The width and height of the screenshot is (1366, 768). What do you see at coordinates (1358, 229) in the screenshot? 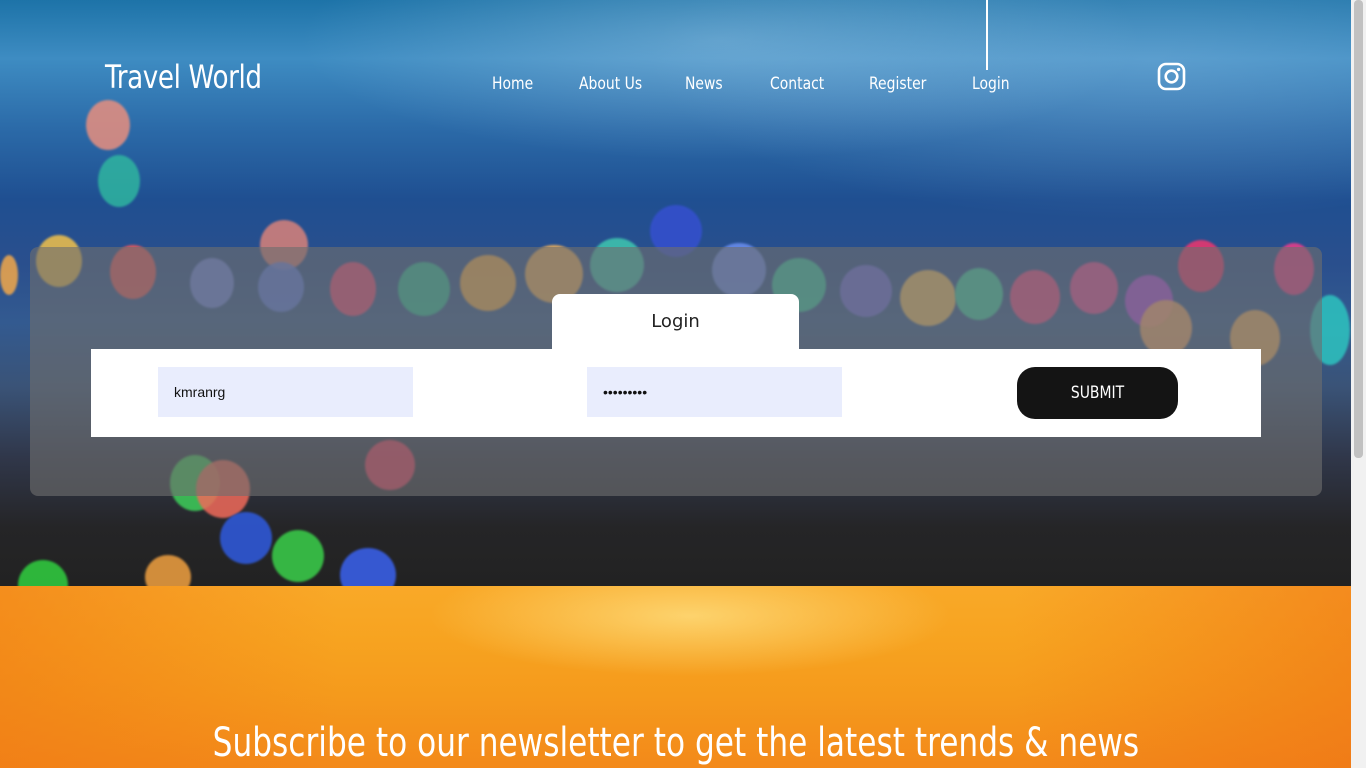
I see `scrollbar-thumb` at bounding box center [1358, 229].